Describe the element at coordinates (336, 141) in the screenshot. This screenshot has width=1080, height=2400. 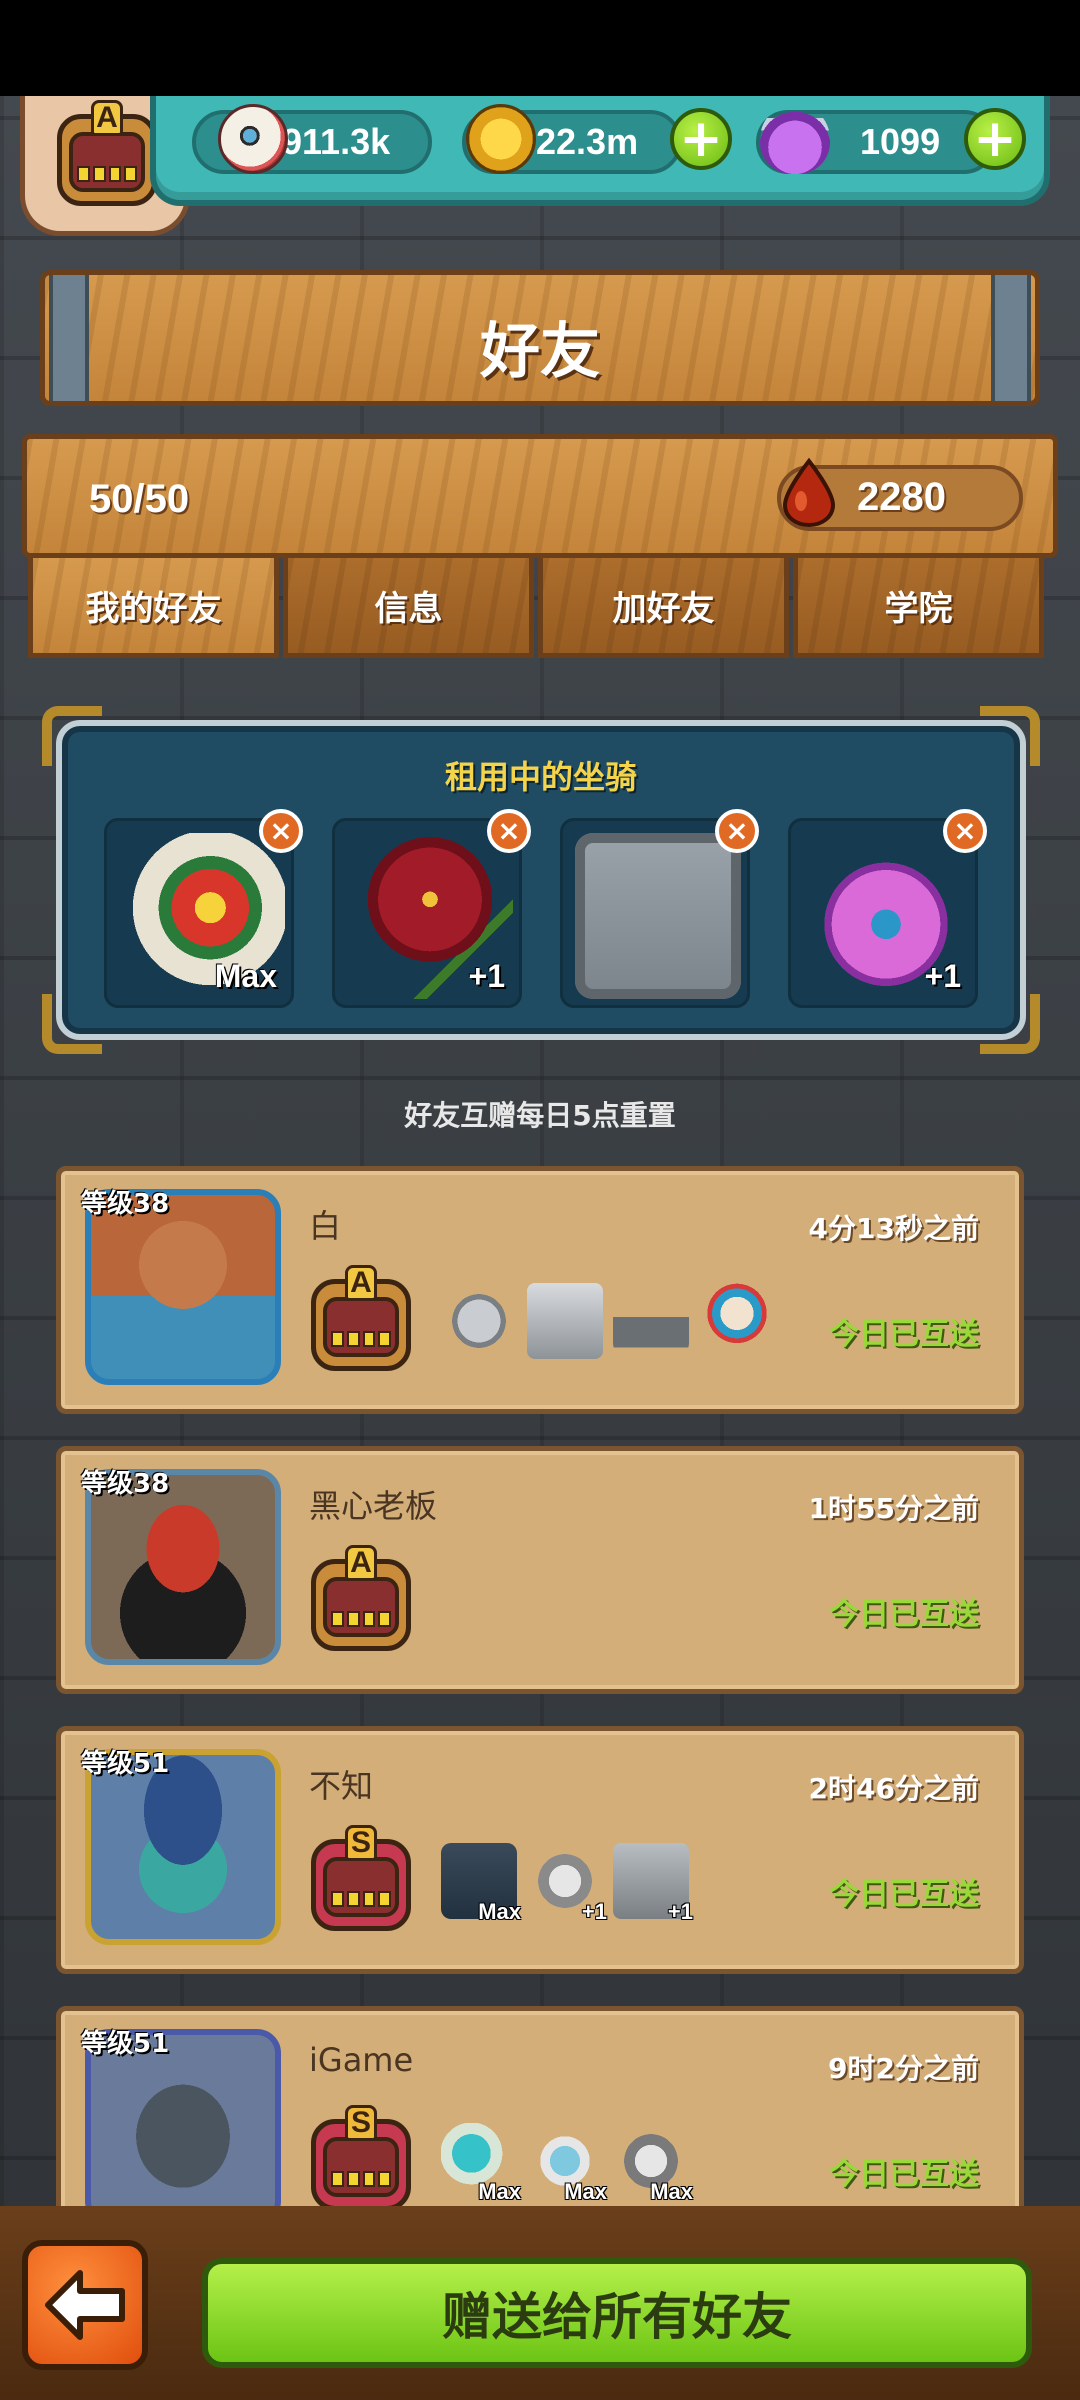
I see `eye-count: 911.3k` at that location.